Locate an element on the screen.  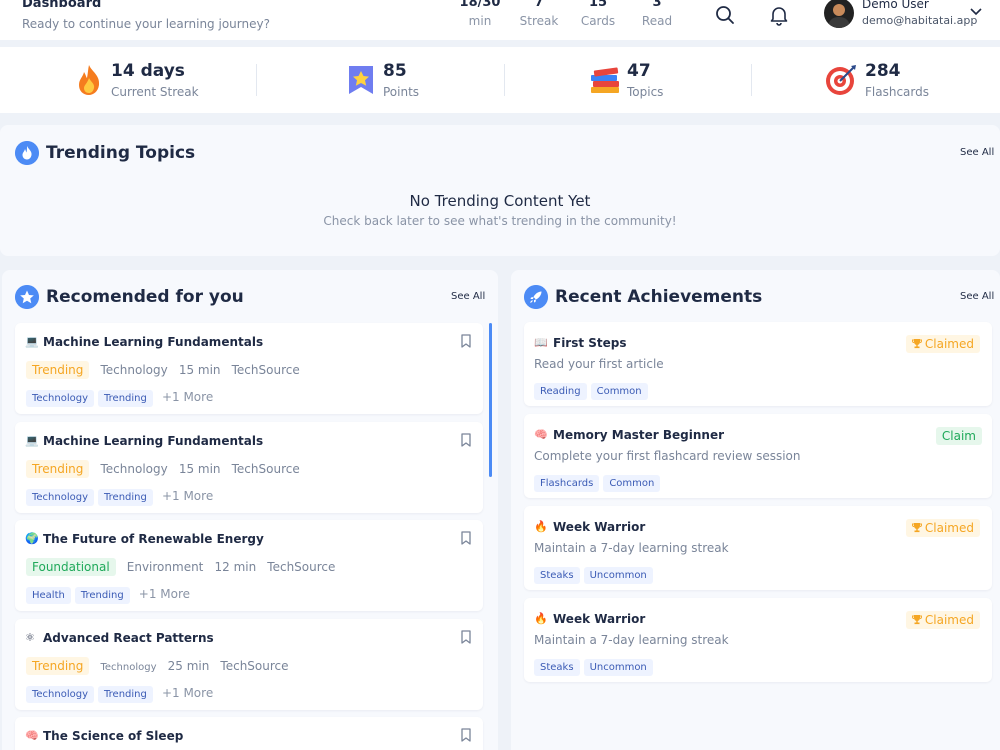
empty-state-title: No Trending Content Yet is located at coordinates (500, 201).